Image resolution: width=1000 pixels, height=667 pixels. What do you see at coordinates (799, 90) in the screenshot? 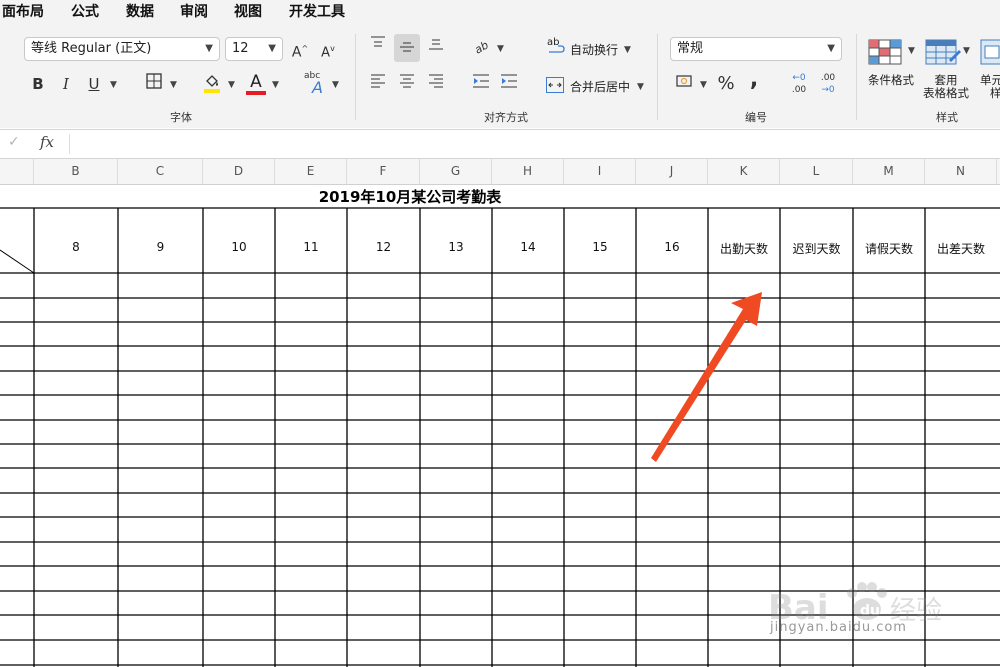
I see `dec-left-label: .00` at bounding box center [799, 90].